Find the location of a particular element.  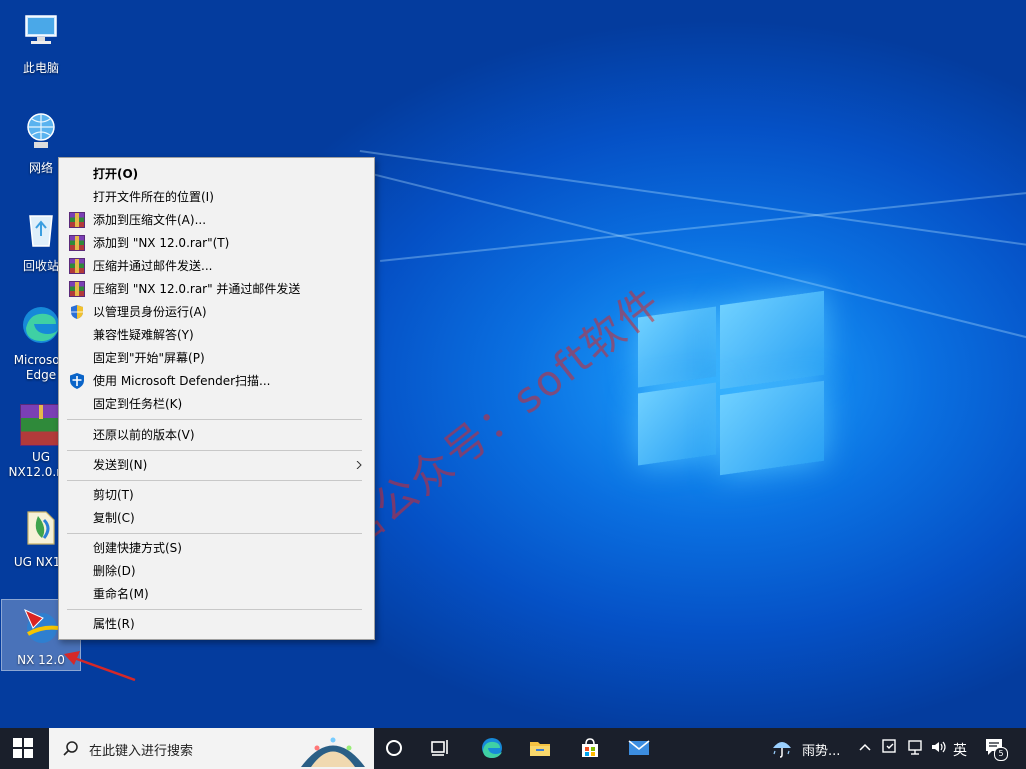

menu-item-compress-to-rar-and-email: 压缩到 "NX 12.0.rar" 并通过邮件发送 is located at coordinates (215, 289).